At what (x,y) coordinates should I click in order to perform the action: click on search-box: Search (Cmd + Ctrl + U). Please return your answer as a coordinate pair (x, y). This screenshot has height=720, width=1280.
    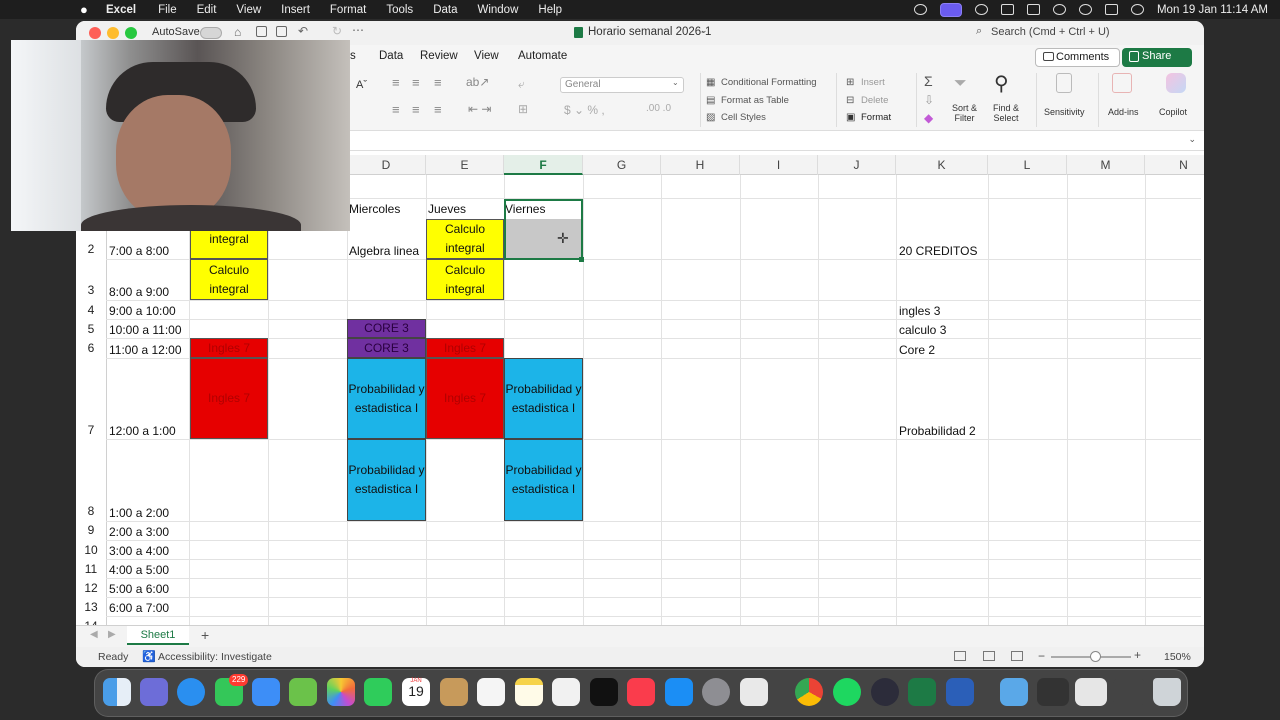
    Looking at the image, I should click on (1050, 32).